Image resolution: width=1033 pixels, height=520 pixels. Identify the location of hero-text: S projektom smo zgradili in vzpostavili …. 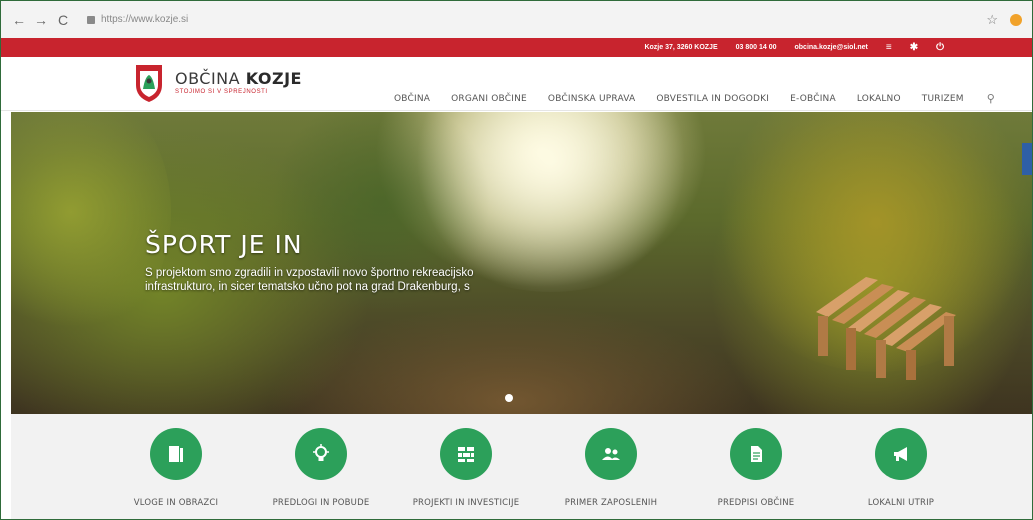
(309, 280).